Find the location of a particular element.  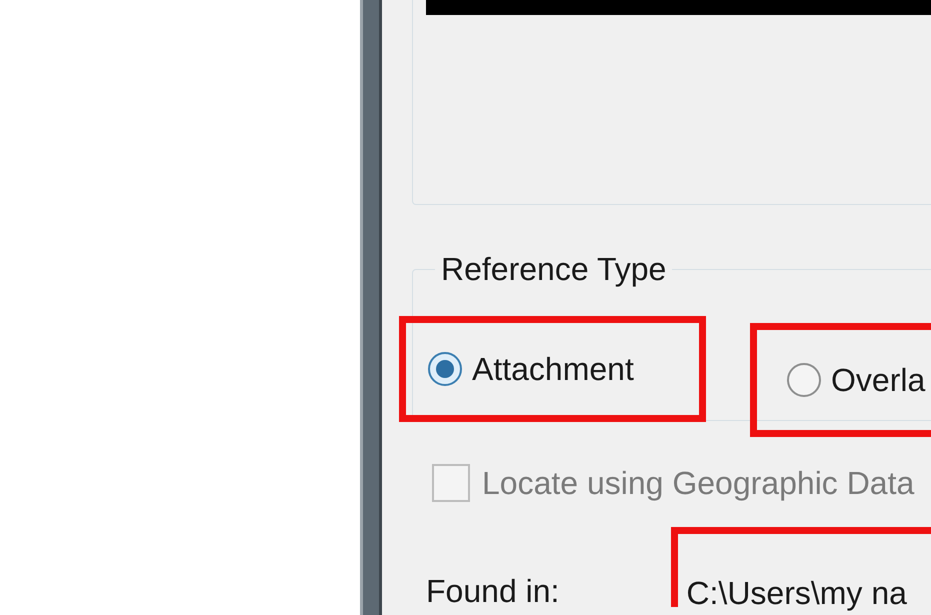

checkbox-label: Locate using Geographic Data is located at coordinates (698, 483).